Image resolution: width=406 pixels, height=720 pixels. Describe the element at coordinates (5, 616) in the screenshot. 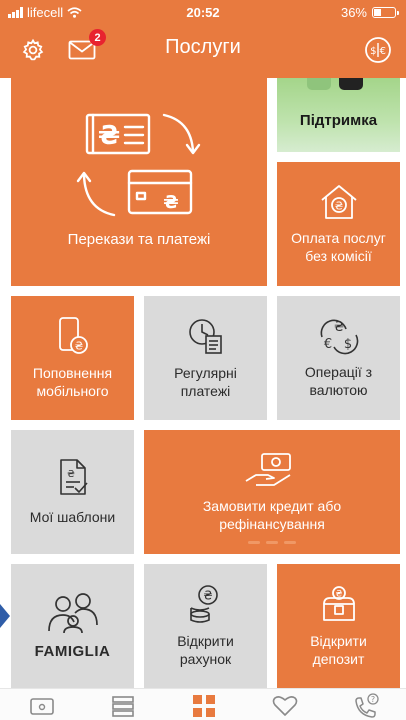

I see `side-pointer-arrow` at that location.